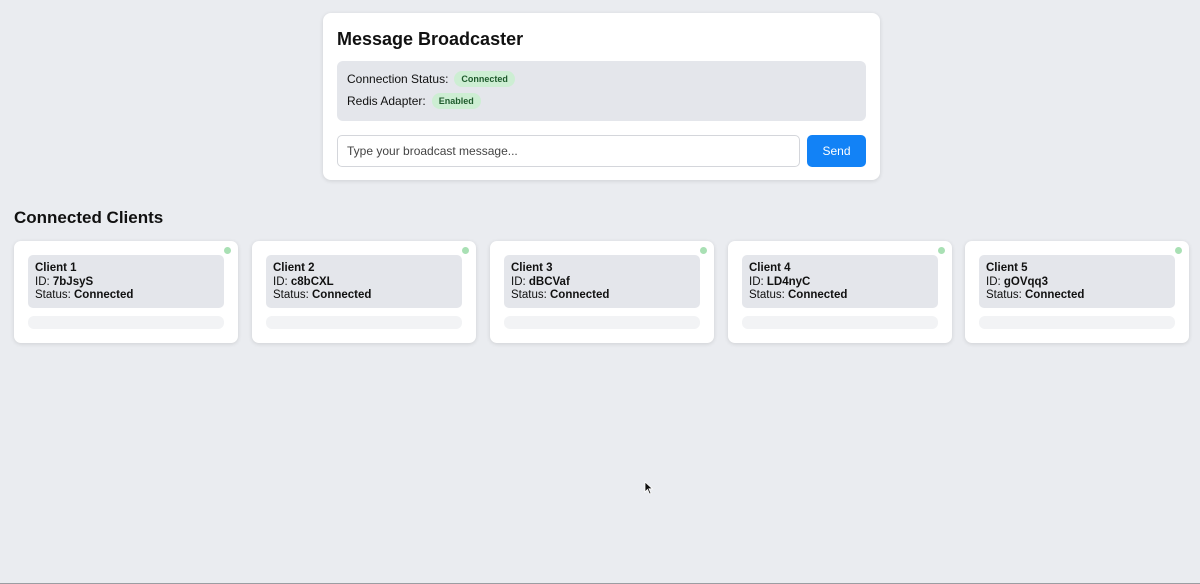 This screenshot has height=584, width=1200. I want to click on client-id-line: ID: c8bCXL, so click(364, 283).